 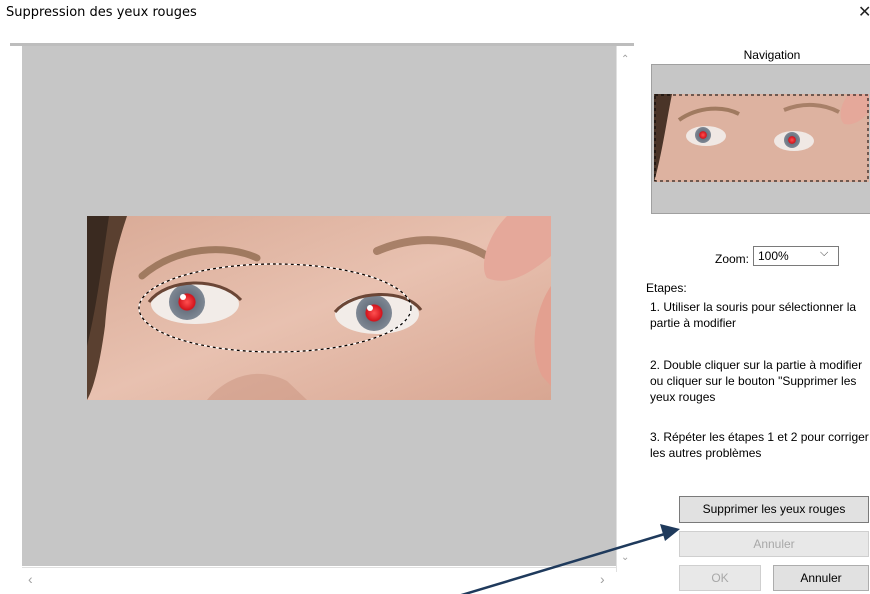 What do you see at coordinates (101, 12) in the screenshot?
I see `window-title: Suppression des yeux rouges` at bounding box center [101, 12].